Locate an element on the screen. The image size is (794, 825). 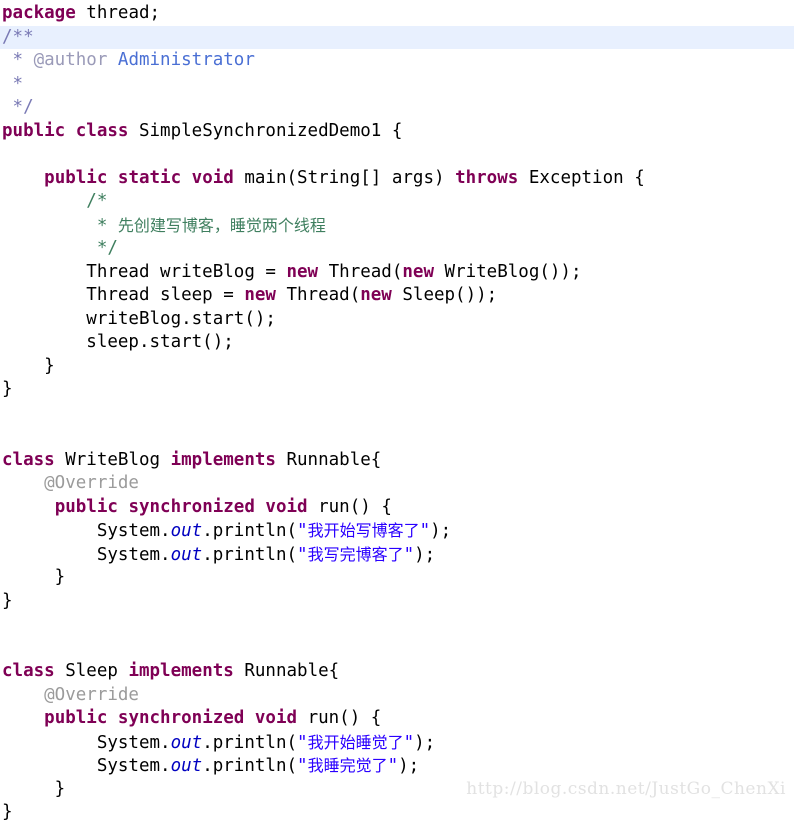
code-token: 我写完博客了 is located at coordinates (355, 554).